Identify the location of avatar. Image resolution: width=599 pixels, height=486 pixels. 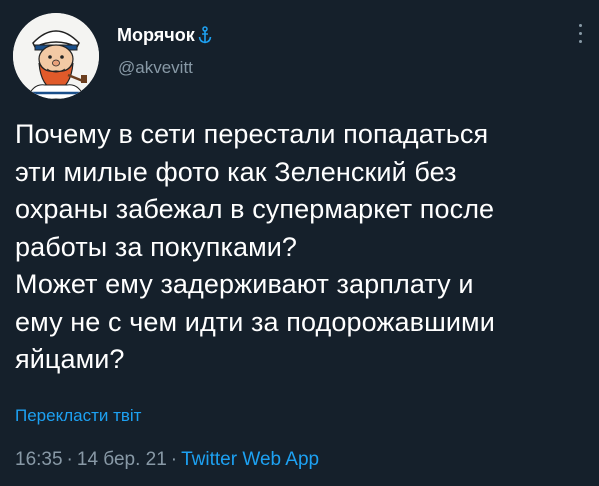
(56, 56).